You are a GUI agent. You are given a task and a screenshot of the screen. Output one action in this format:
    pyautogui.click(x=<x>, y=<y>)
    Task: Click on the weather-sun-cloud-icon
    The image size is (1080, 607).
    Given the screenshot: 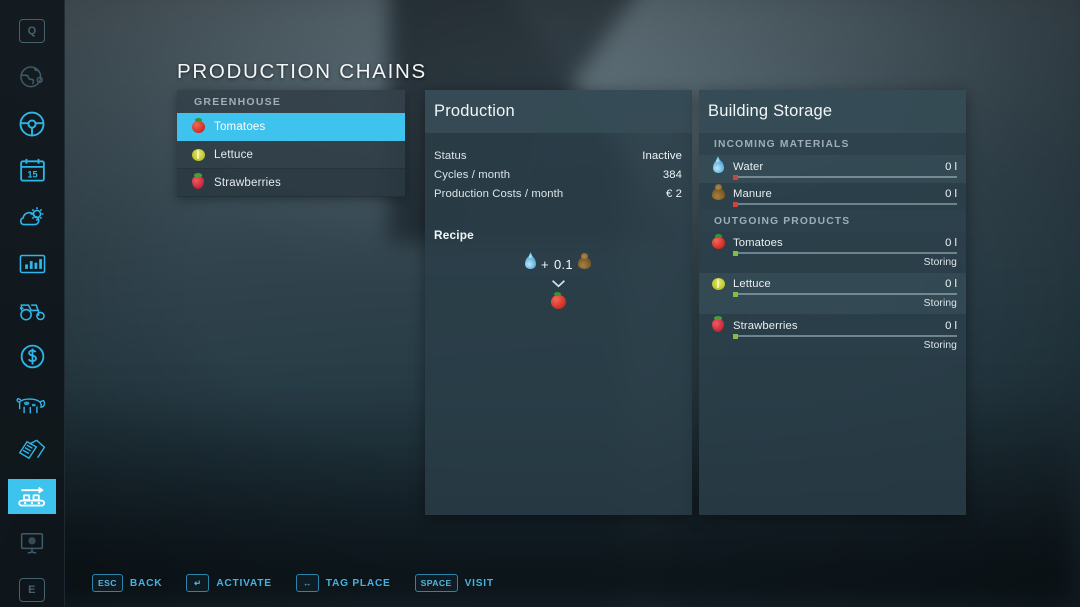 What is the action you would take?
    pyautogui.click(x=32, y=217)
    